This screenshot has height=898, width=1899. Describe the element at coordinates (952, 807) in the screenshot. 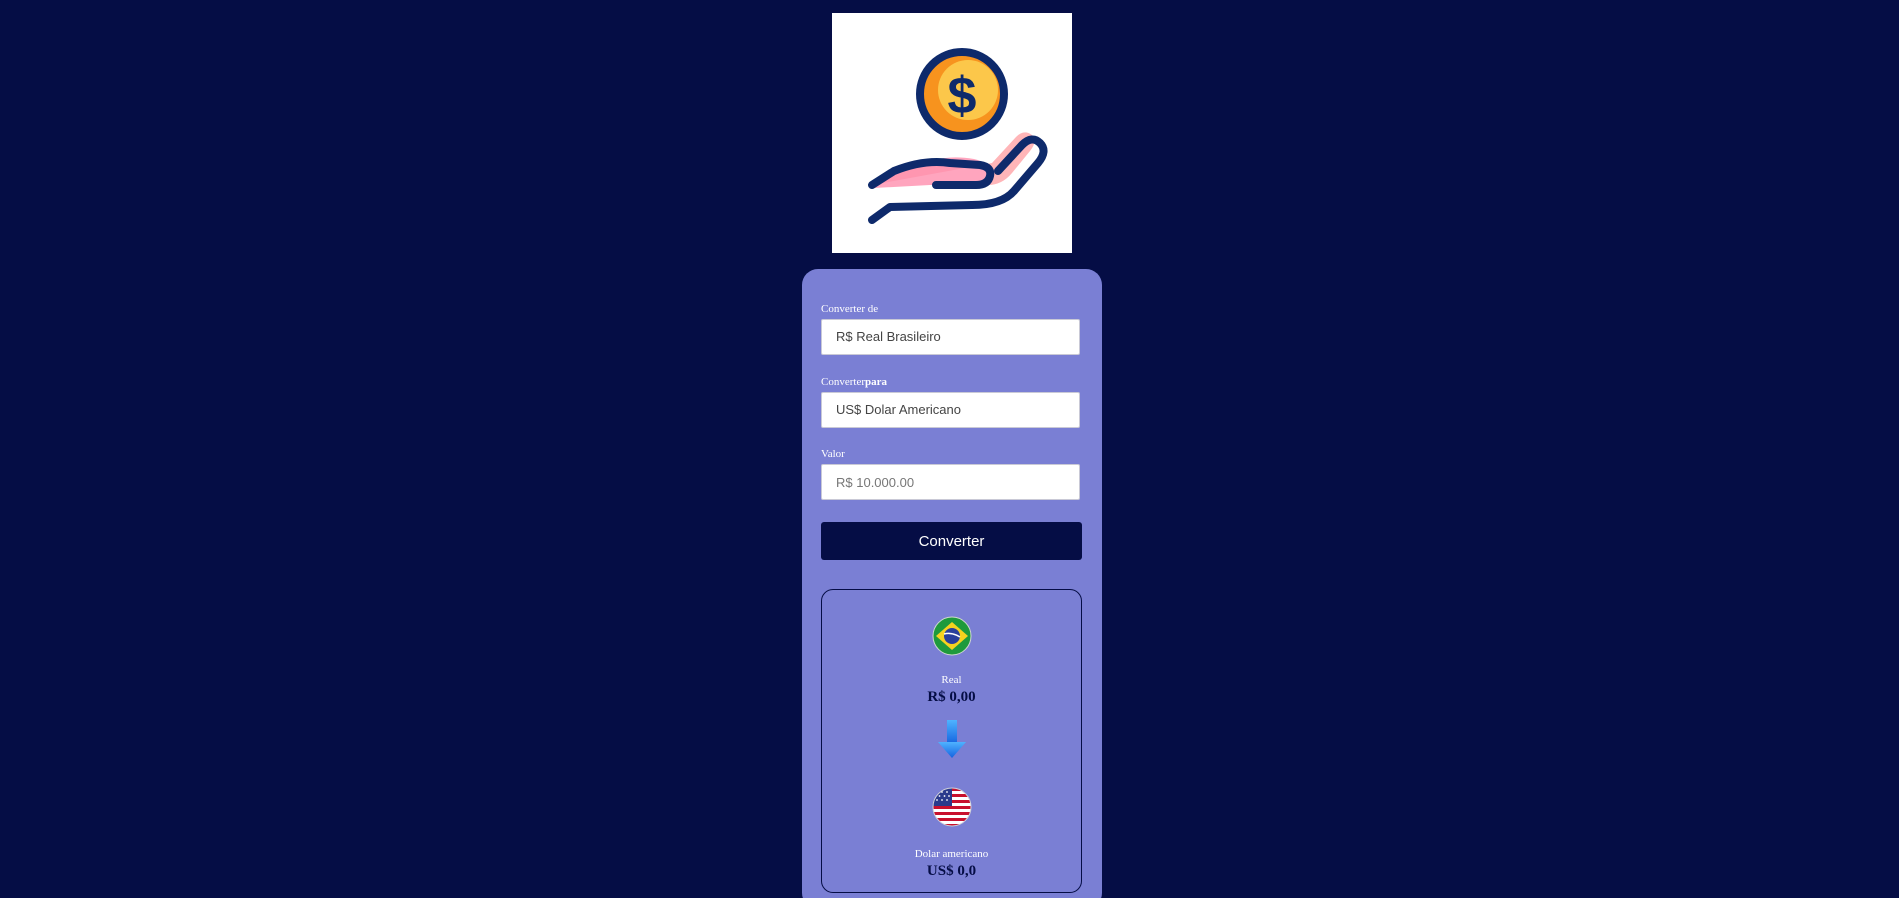

I see `usa-flag-icon` at that location.